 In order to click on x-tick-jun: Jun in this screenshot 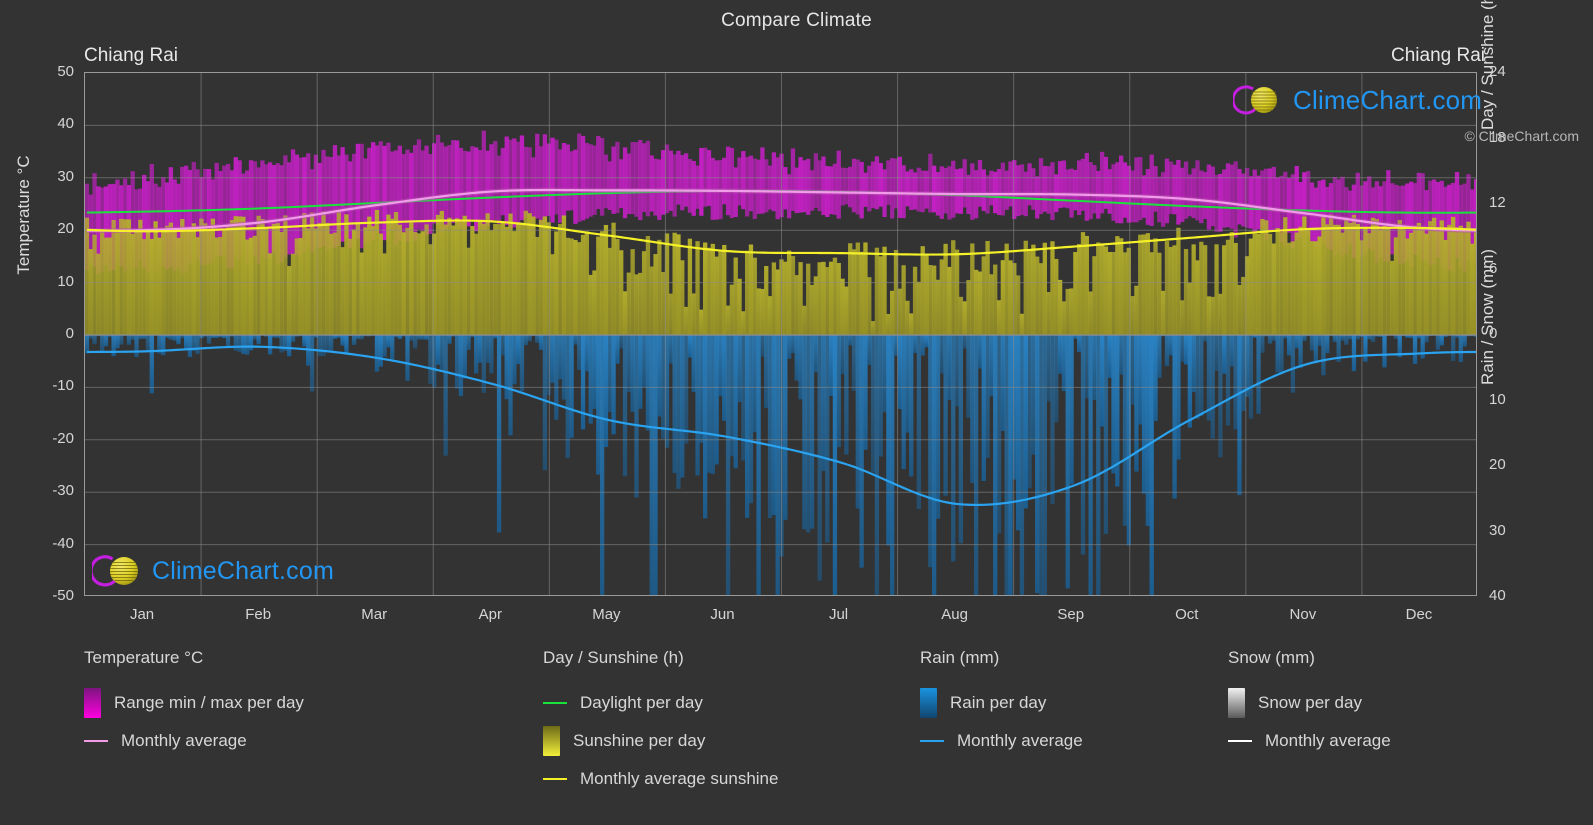, I will do `click(722, 614)`.